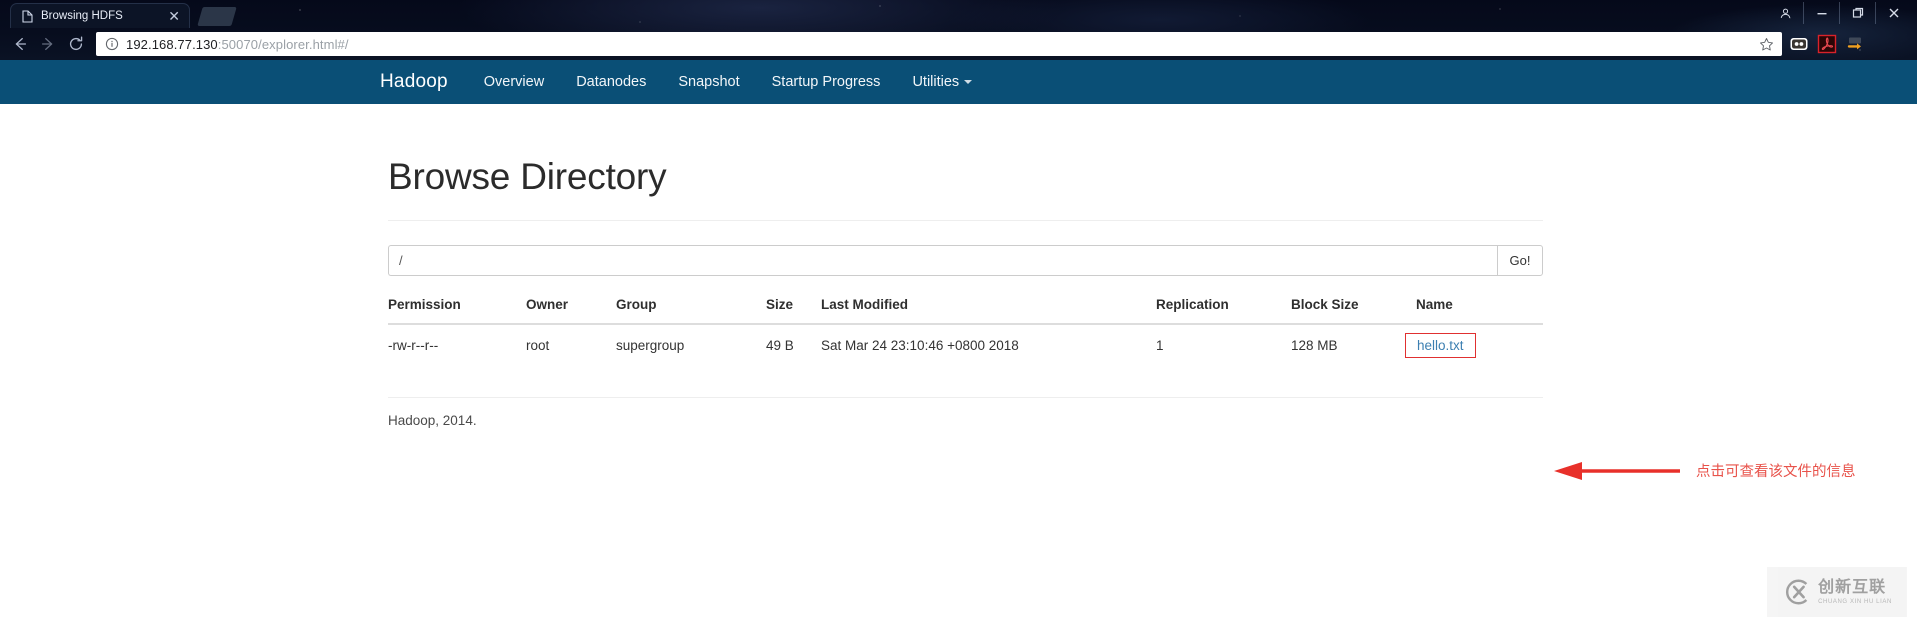 This screenshot has width=1917, height=623. Describe the element at coordinates (965, 397) in the screenshot. I see `footer-divider` at that location.